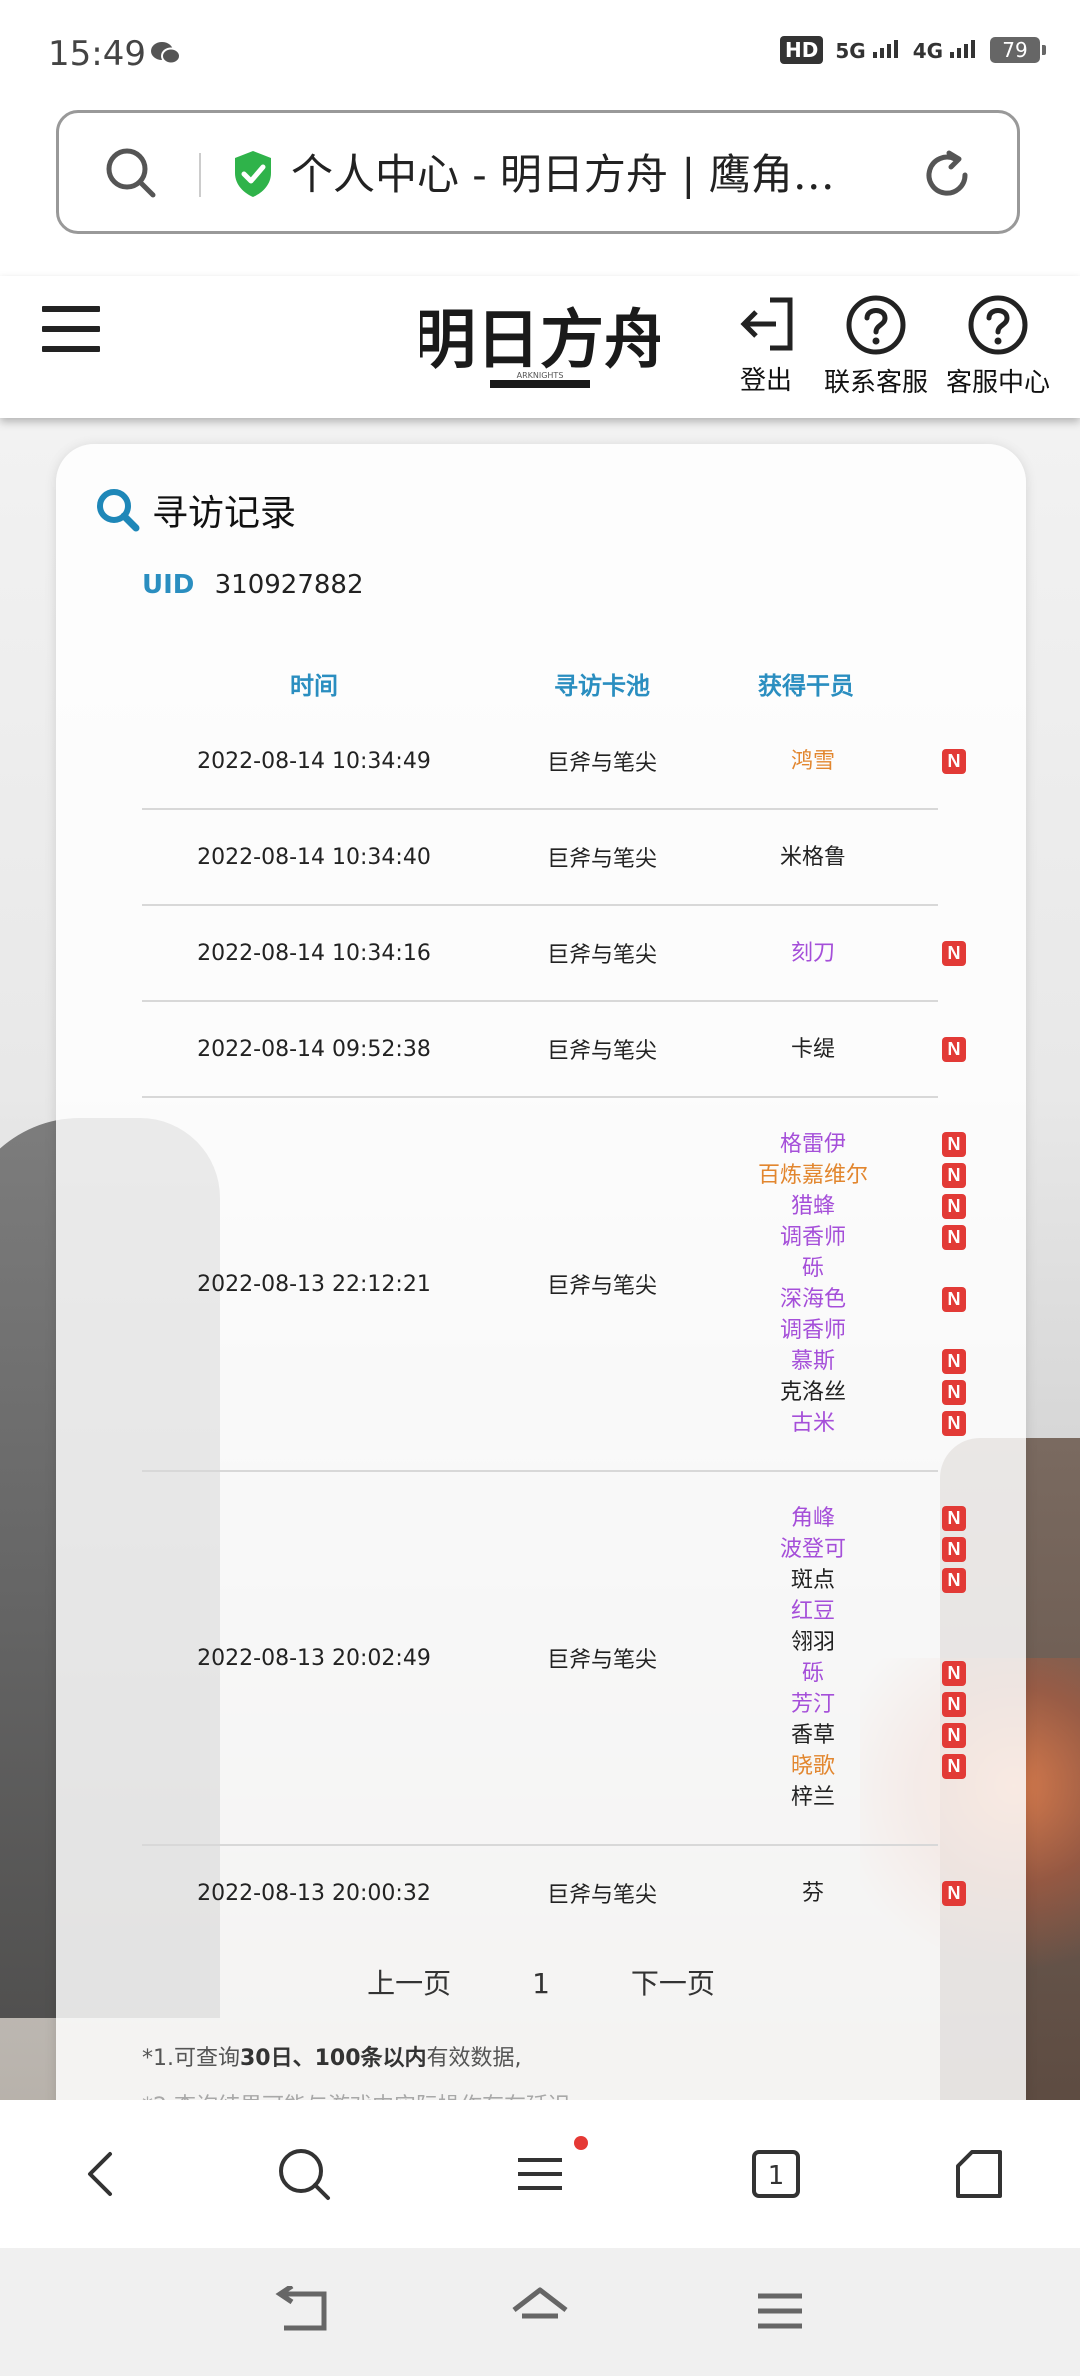 The width and height of the screenshot is (1080, 2376). I want to click on uid-row: UID 310927882, so click(253, 585).